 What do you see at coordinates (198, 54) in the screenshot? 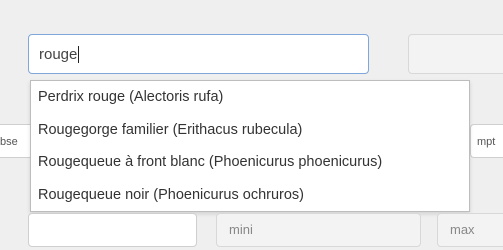
I see `species-search-input: rouge` at bounding box center [198, 54].